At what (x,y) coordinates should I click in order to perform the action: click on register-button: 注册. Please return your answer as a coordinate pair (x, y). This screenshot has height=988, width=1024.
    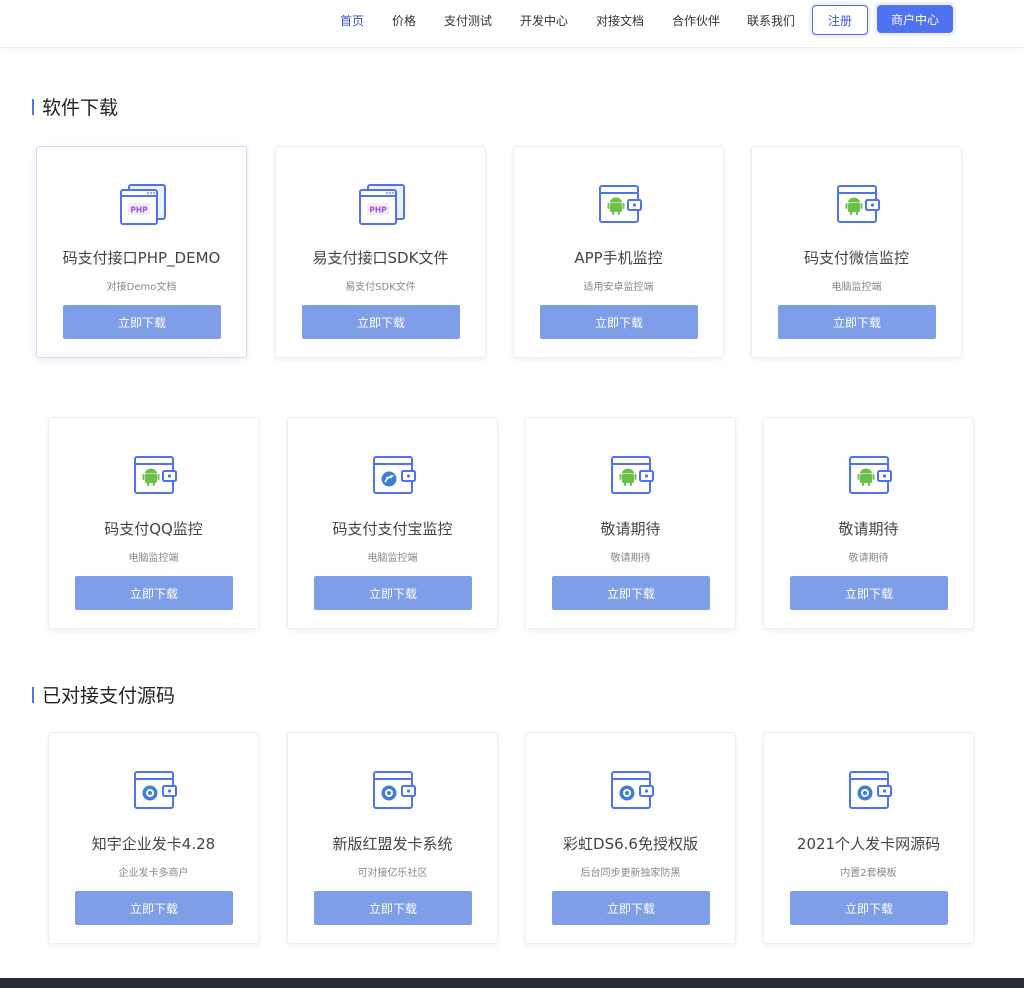
    Looking at the image, I should click on (840, 20).